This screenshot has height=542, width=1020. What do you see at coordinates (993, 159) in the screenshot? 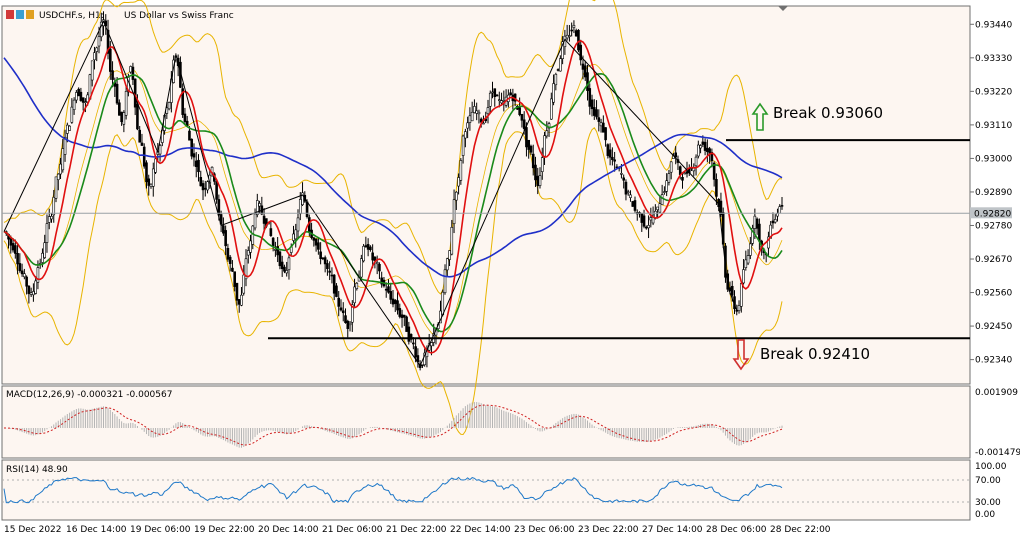
I see `price-tick: 0.93000` at bounding box center [993, 159].